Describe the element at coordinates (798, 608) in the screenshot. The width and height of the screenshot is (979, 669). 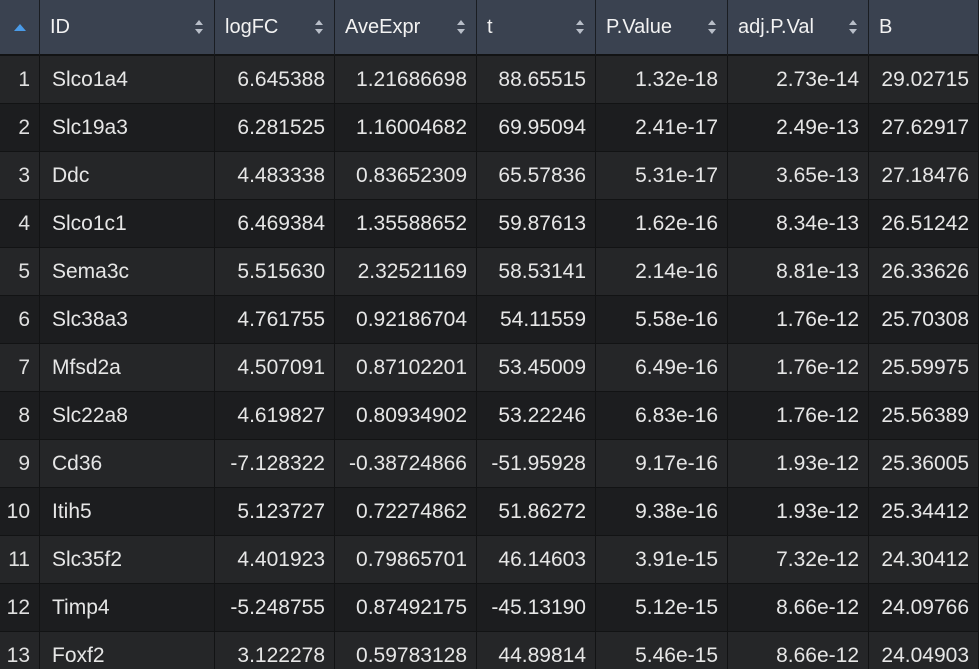
I see `cell-adjpval: 8.66e-12` at that location.